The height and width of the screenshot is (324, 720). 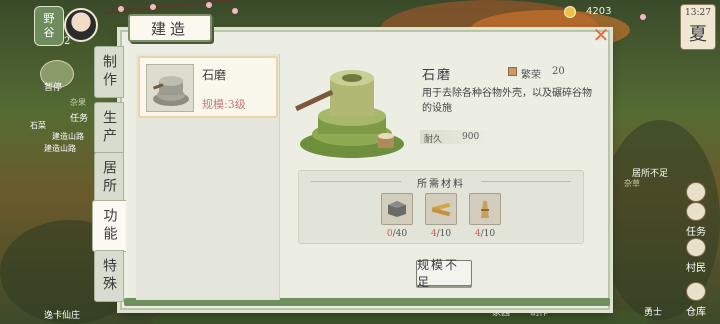 I want to click on build-button: 规模不足, so click(x=444, y=273).